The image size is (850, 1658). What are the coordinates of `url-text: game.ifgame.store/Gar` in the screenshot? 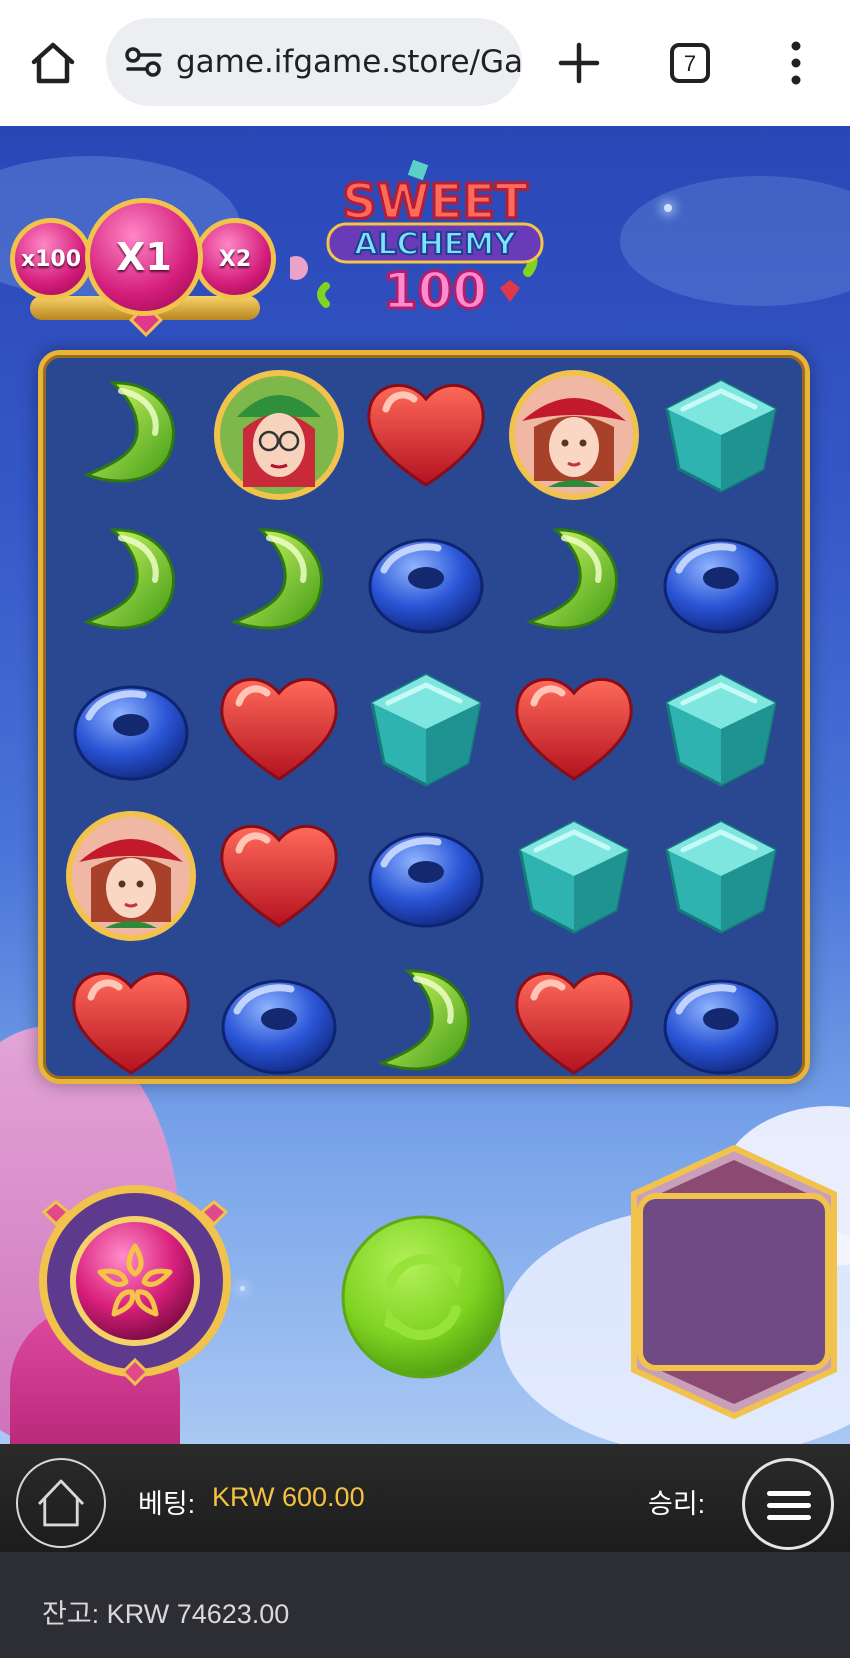 It's located at (349, 62).